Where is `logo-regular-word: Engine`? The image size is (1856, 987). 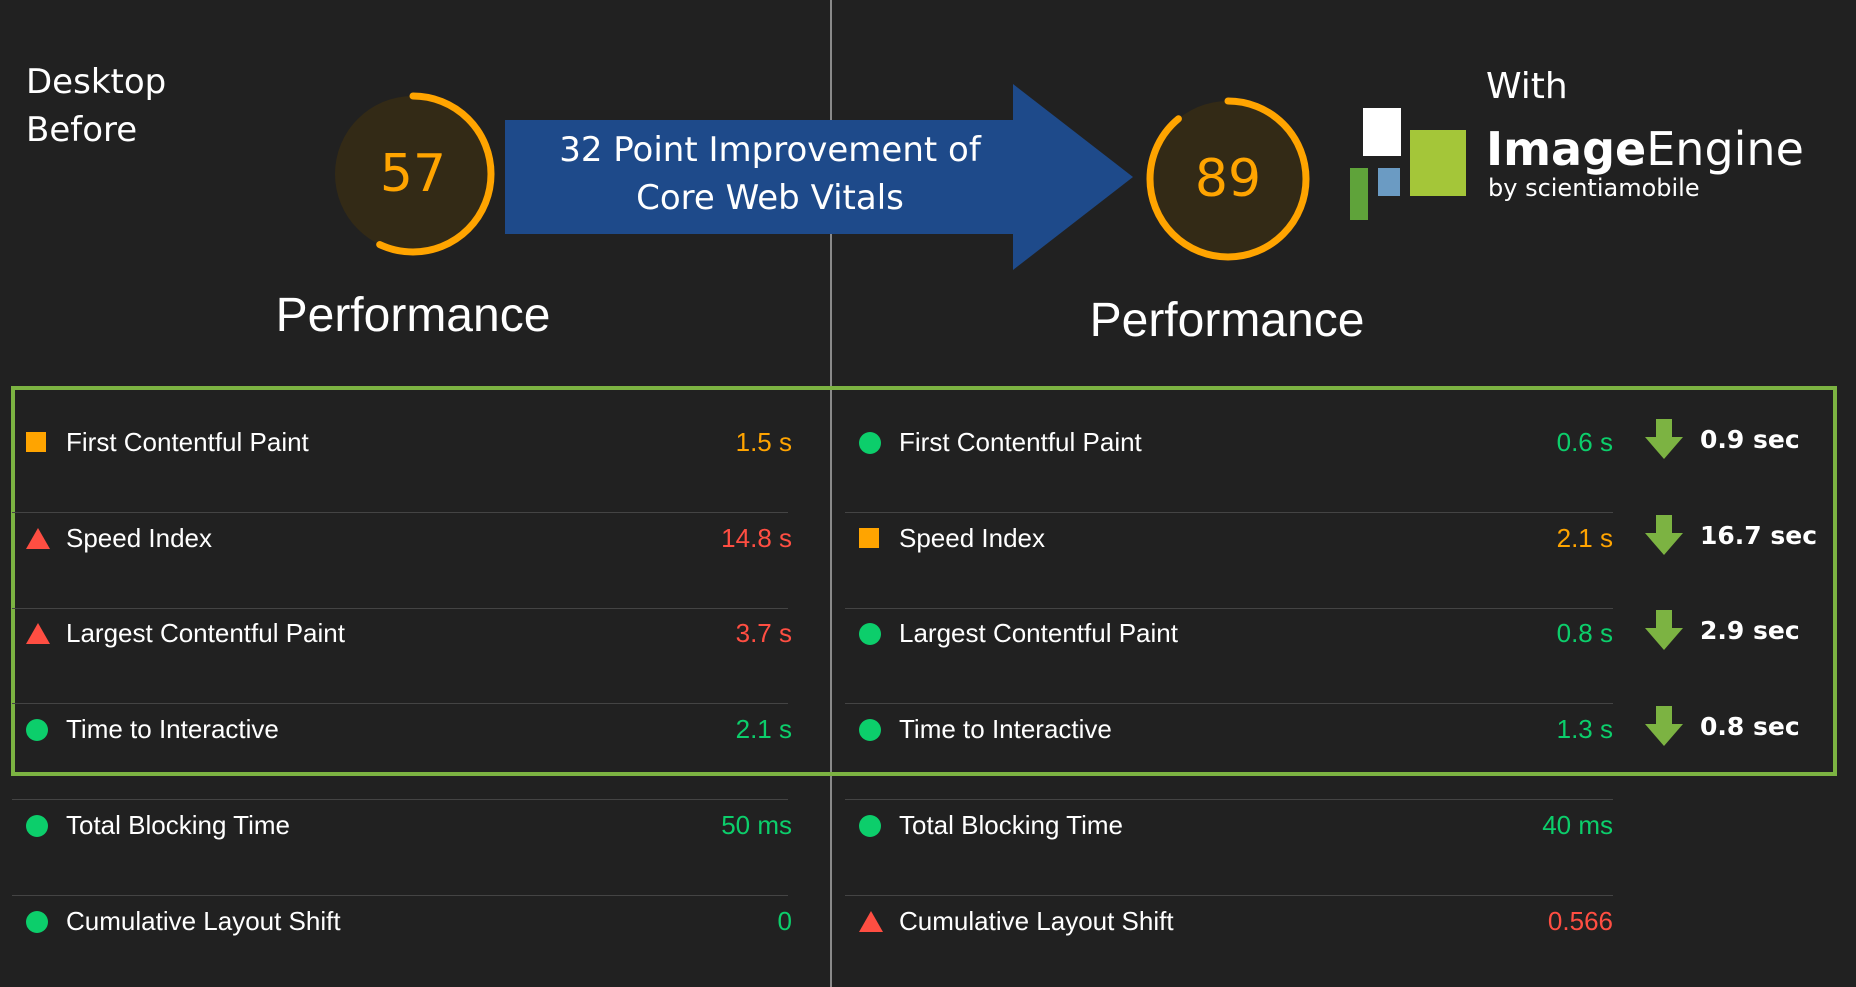 logo-regular-word: Engine is located at coordinates (1725, 149).